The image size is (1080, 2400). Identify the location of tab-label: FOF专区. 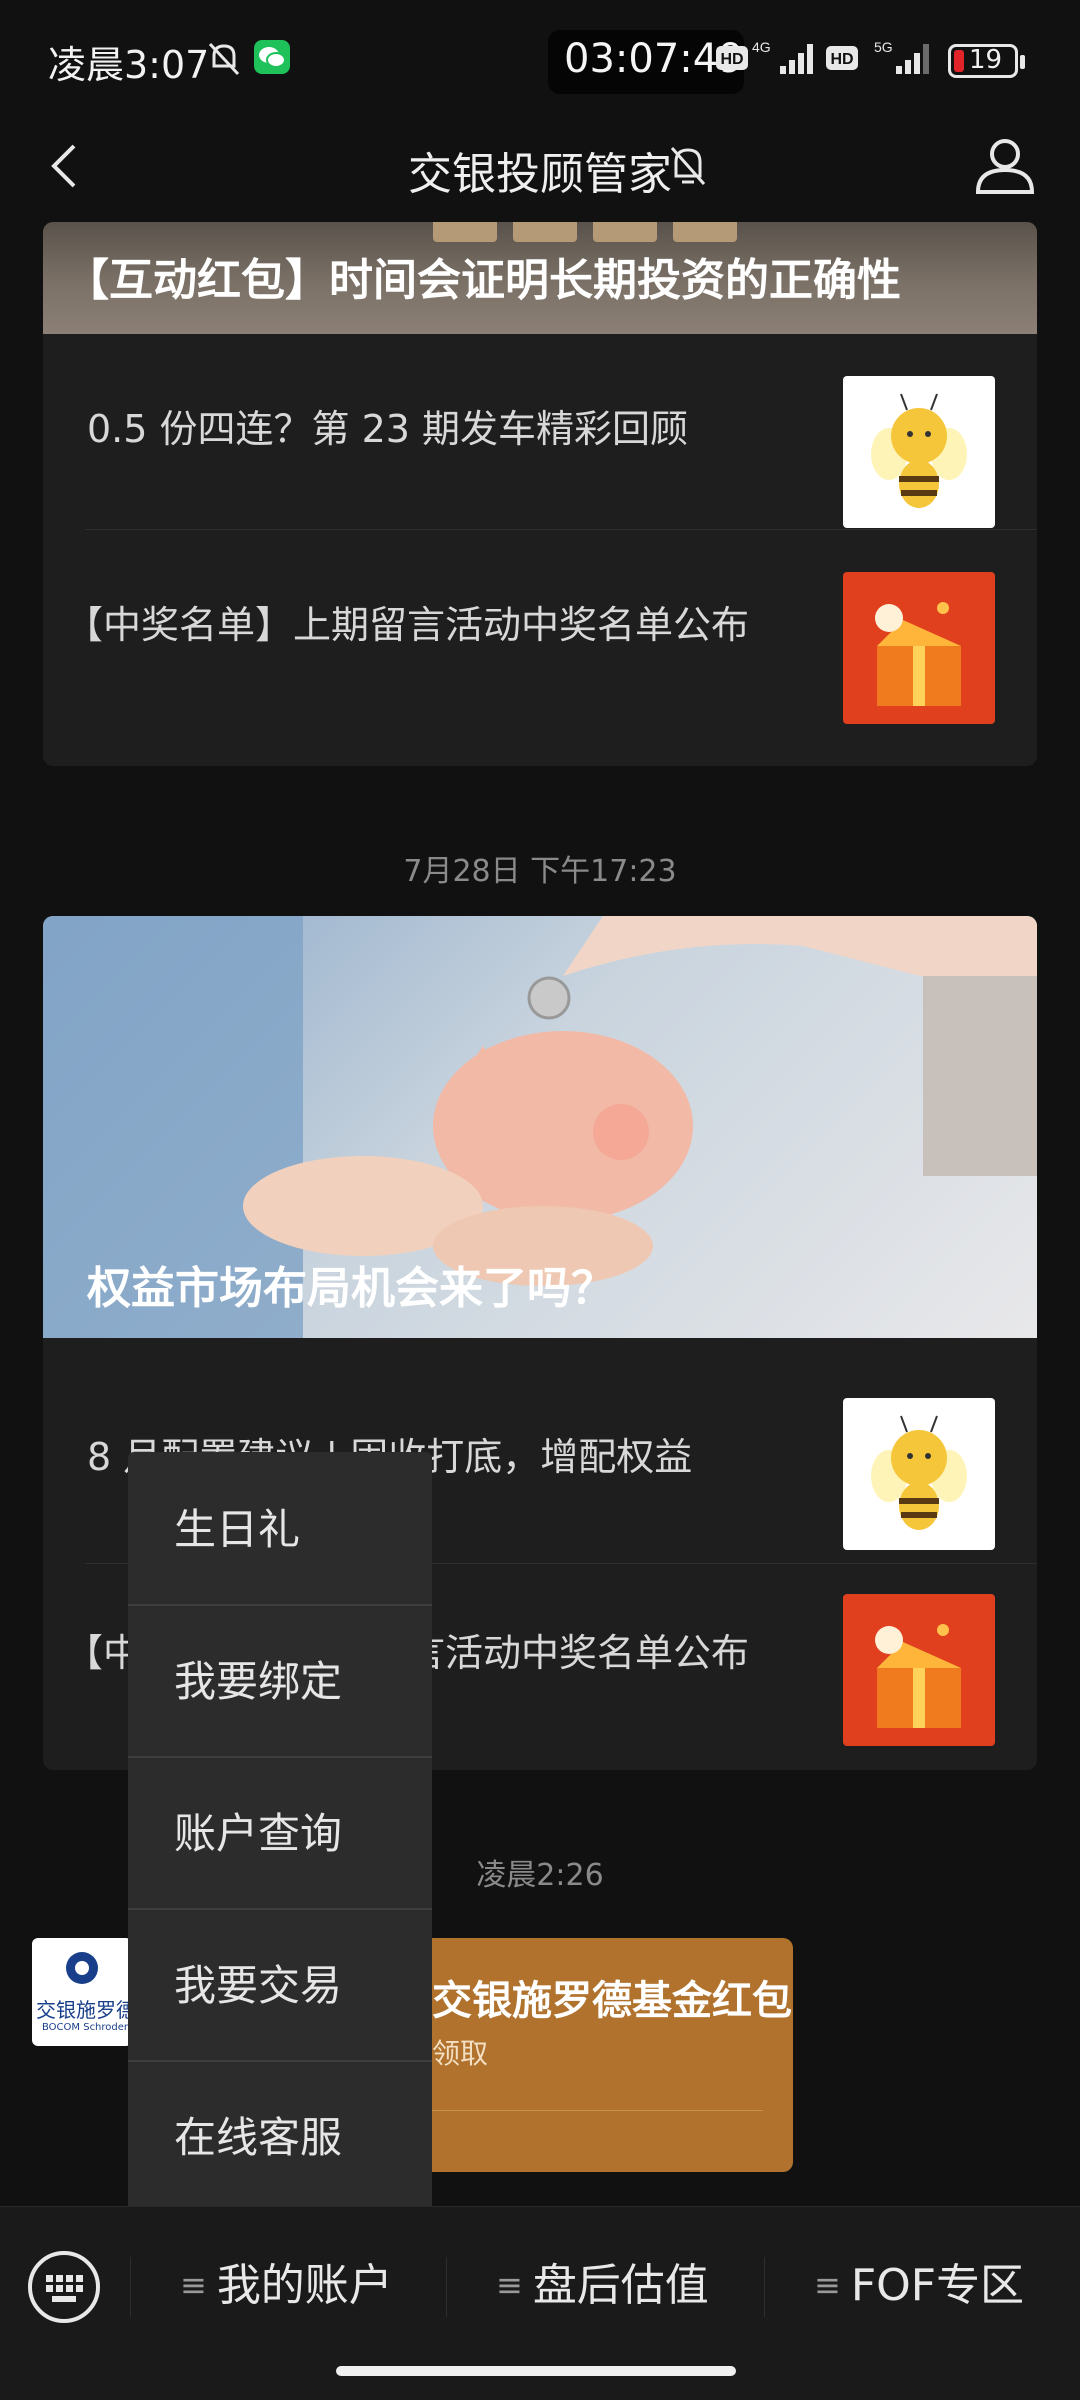
(937, 2285).